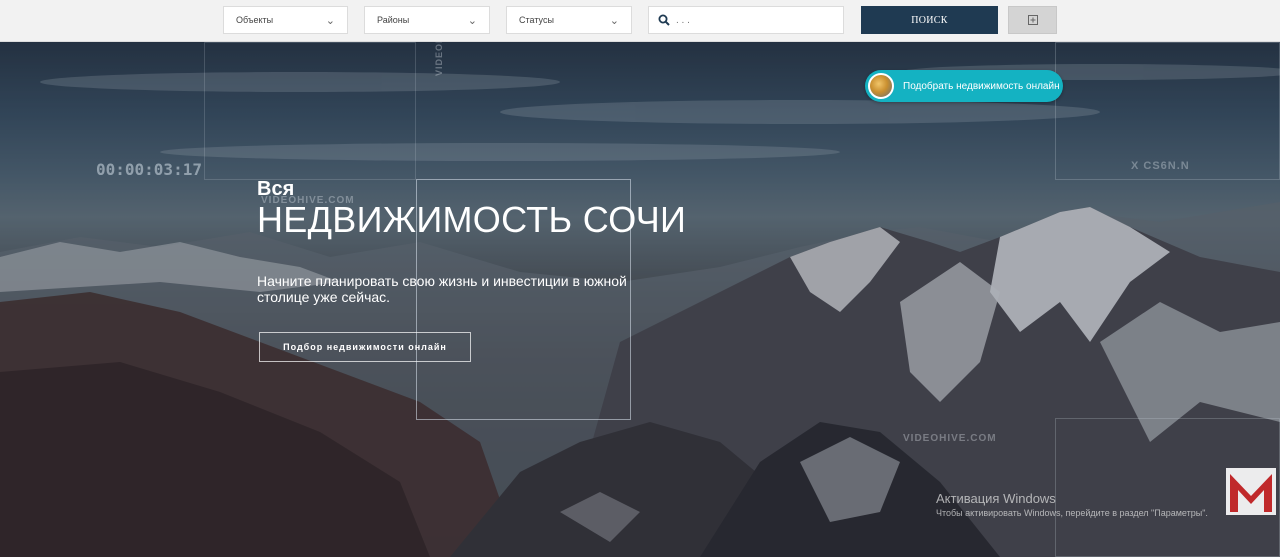 This screenshot has width=1280, height=557. Describe the element at coordinates (929, 20) in the screenshot. I see `search-button: ПОИСК` at that location.